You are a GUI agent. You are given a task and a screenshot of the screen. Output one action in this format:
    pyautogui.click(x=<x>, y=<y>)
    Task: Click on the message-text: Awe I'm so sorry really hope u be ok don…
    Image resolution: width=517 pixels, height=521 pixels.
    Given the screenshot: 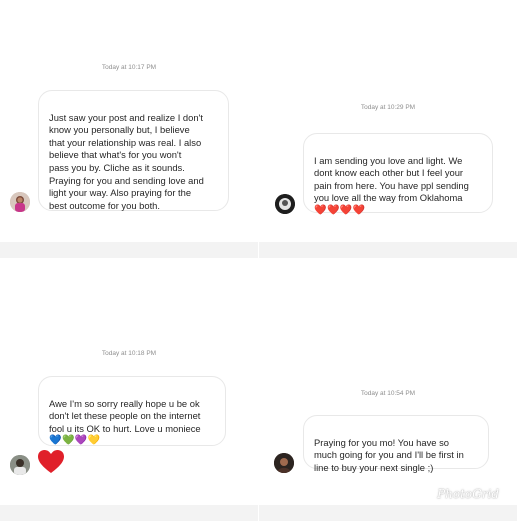 What is the action you would take?
    pyautogui.click(x=125, y=415)
    